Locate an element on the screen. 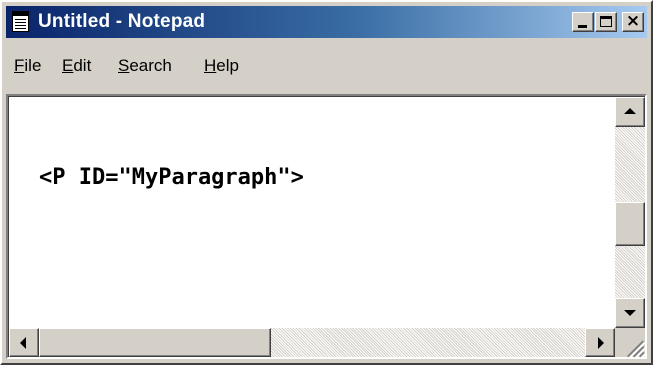 This screenshot has height=365, width=653. notepad-icon is located at coordinates (20, 21).